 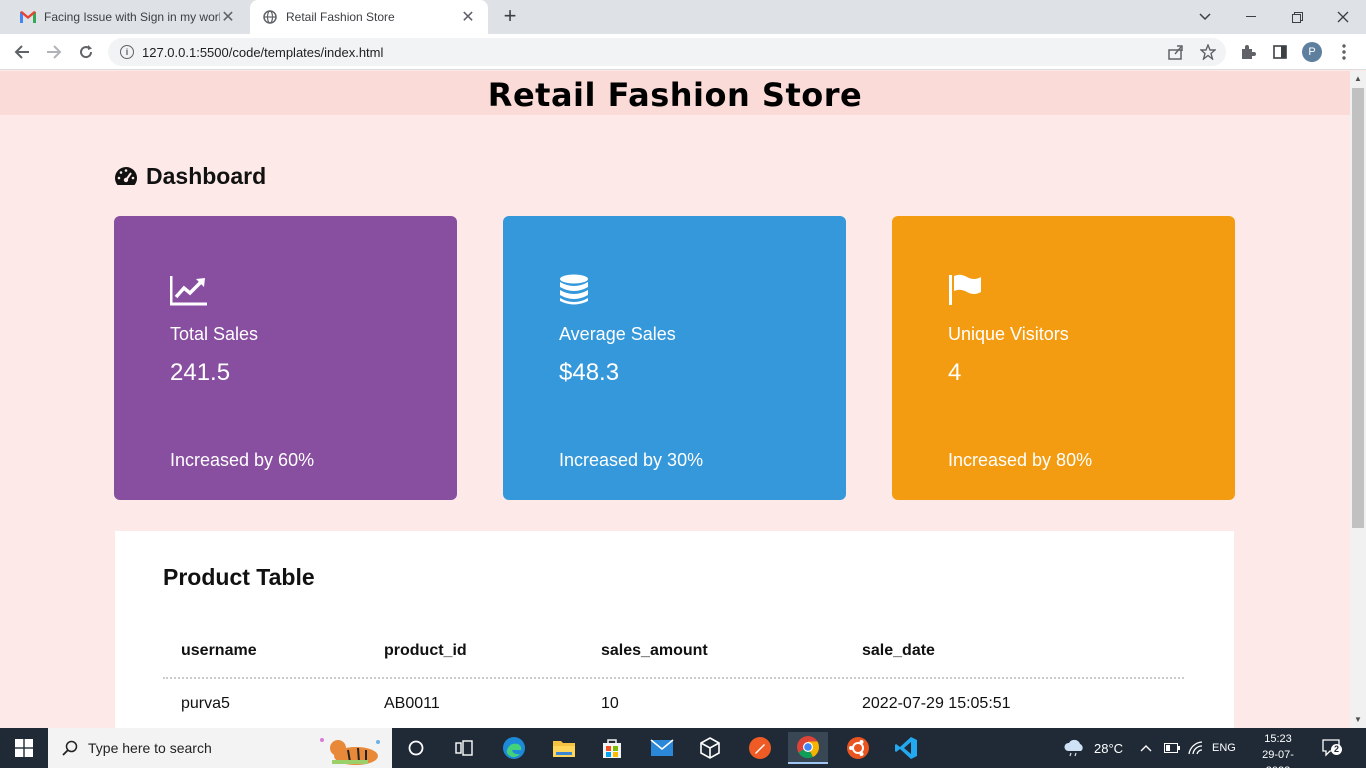 I want to click on language-indicator: ENG, so click(x=1224, y=748).